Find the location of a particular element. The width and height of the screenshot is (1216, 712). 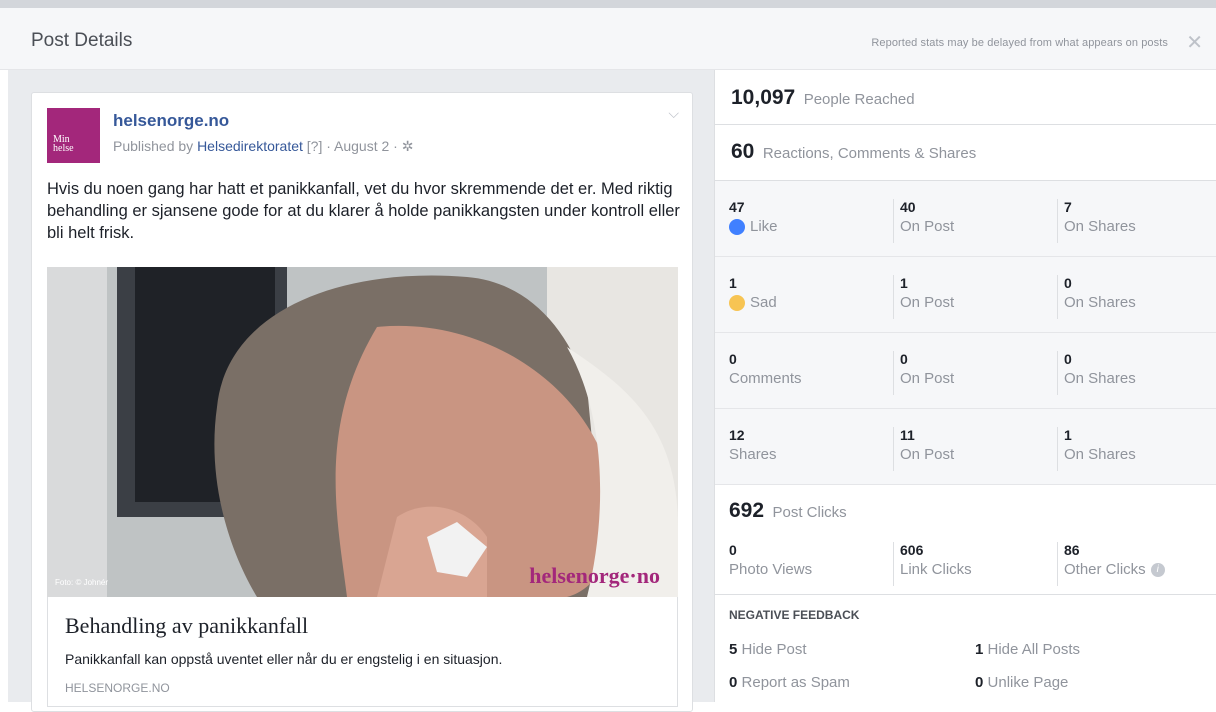

like-icon is located at coordinates (737, 226).